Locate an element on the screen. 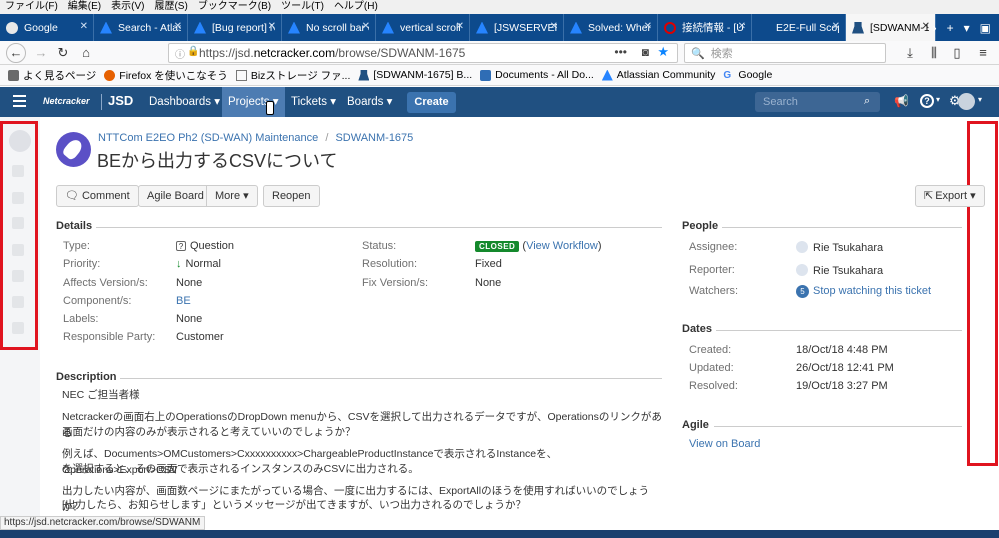 The width and height of the screenshot is (999, 538). status-badge: CLOSED is located at coordinates (497, 246).